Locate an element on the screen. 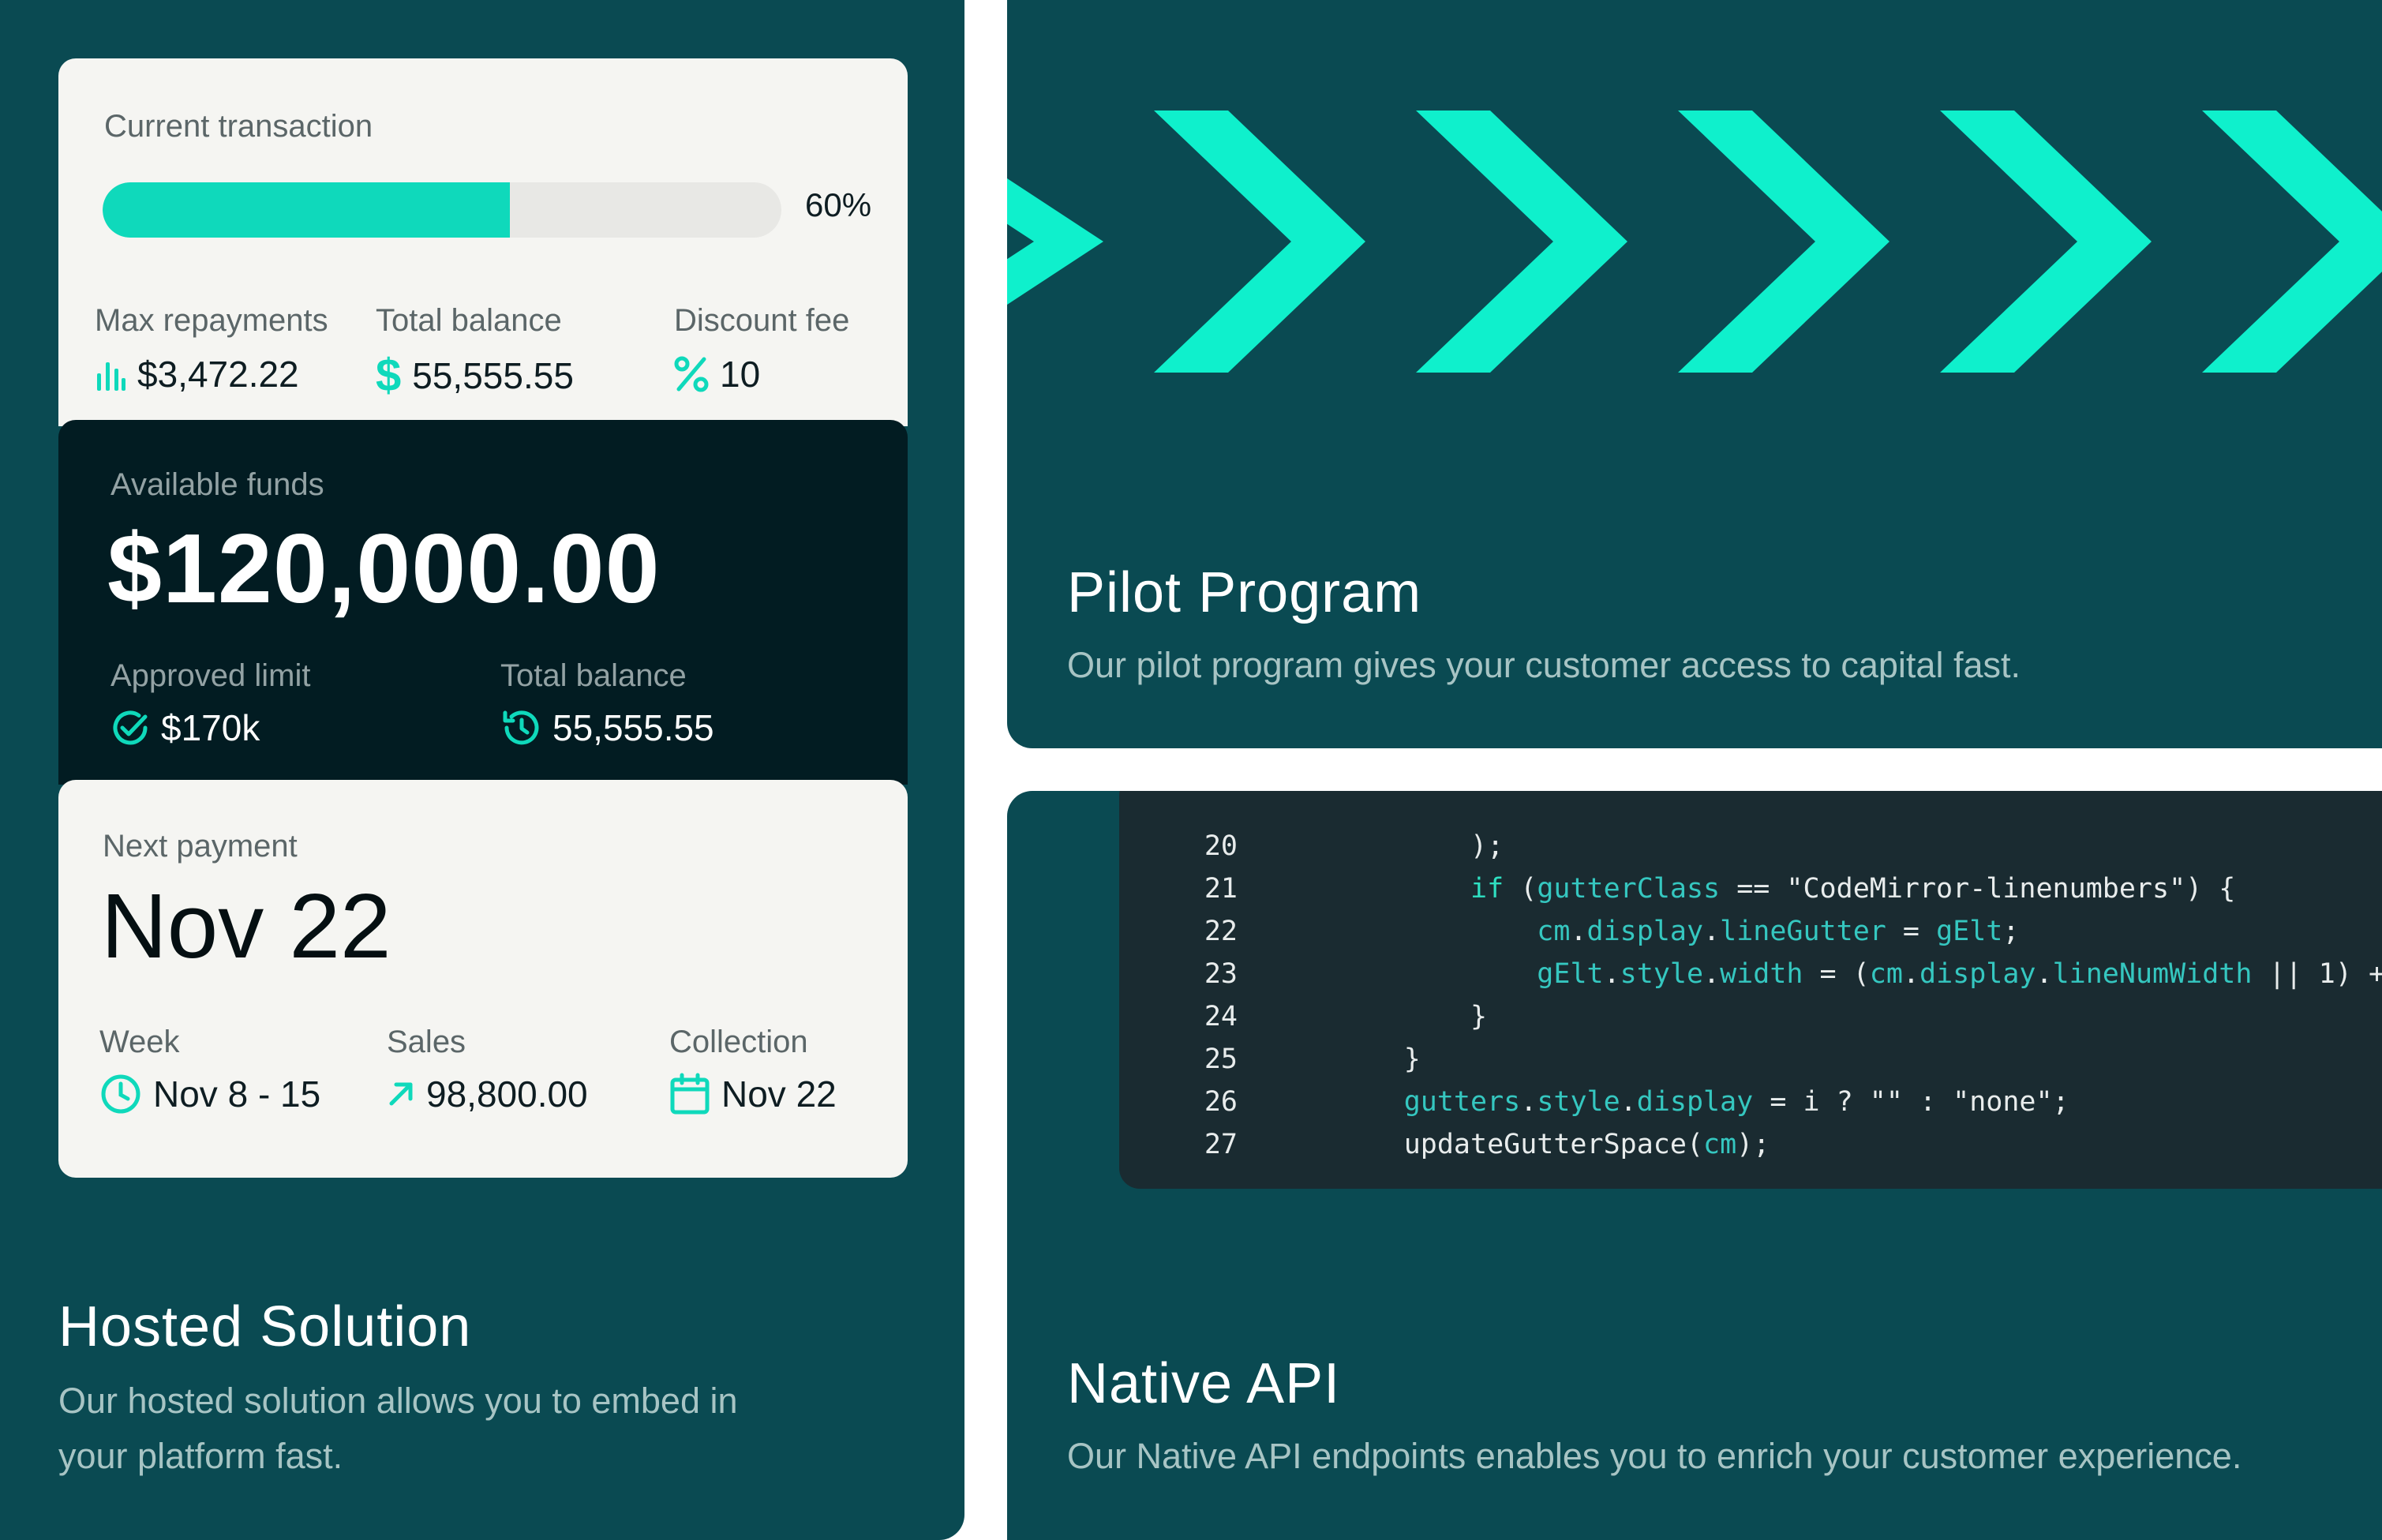 This screenshot has width=2382, height=1540. current-transaction-title: Current transaction is located at coordinates (238, 127).